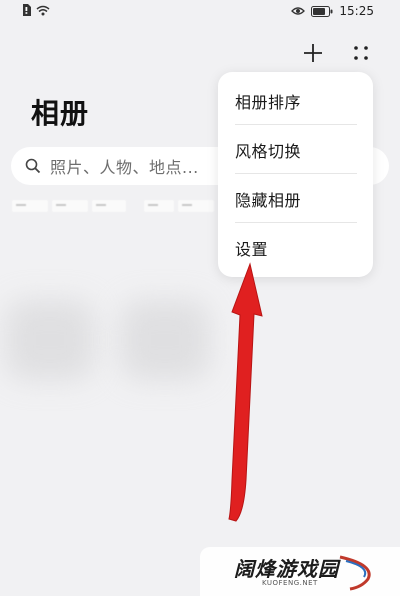  I want to click on add-album-button, so click(313, 53).